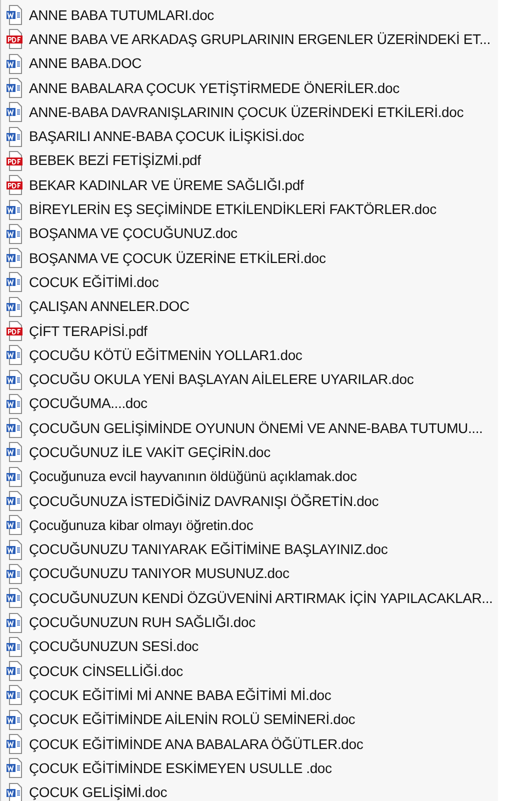 This screenshot has height=801, width=508. What do you see at coordinates (166, 137) in the screenshot?
I see `file-name: BAŞARILI ANNE-BABA ÇOCUK İLİŞKİSİ.doc` at bounding box center [166, 137].